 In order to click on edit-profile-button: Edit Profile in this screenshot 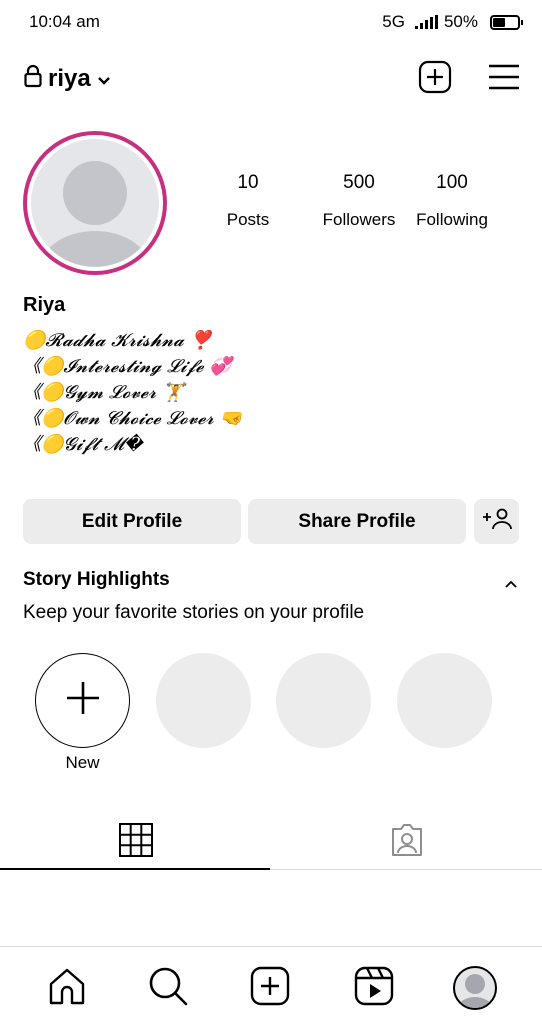, I will do `click(132, 521)`.